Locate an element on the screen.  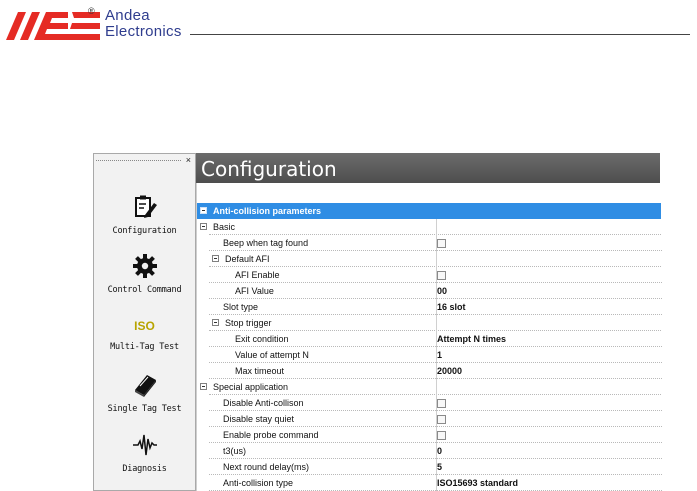
nav-label-multi-tag-test: Multi-Tag Test is located at coordinates (144, 347).